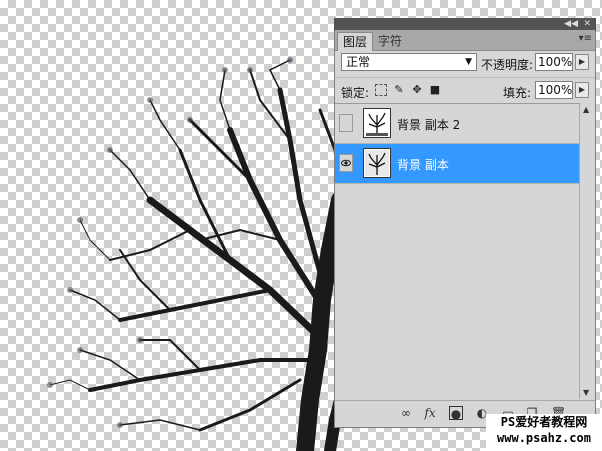 The width and height of the screenshot is (602, 451). Describe the element at coordinates (399, 90) in the screenshot. I see `lock-paint-icon: ✎` at that location.